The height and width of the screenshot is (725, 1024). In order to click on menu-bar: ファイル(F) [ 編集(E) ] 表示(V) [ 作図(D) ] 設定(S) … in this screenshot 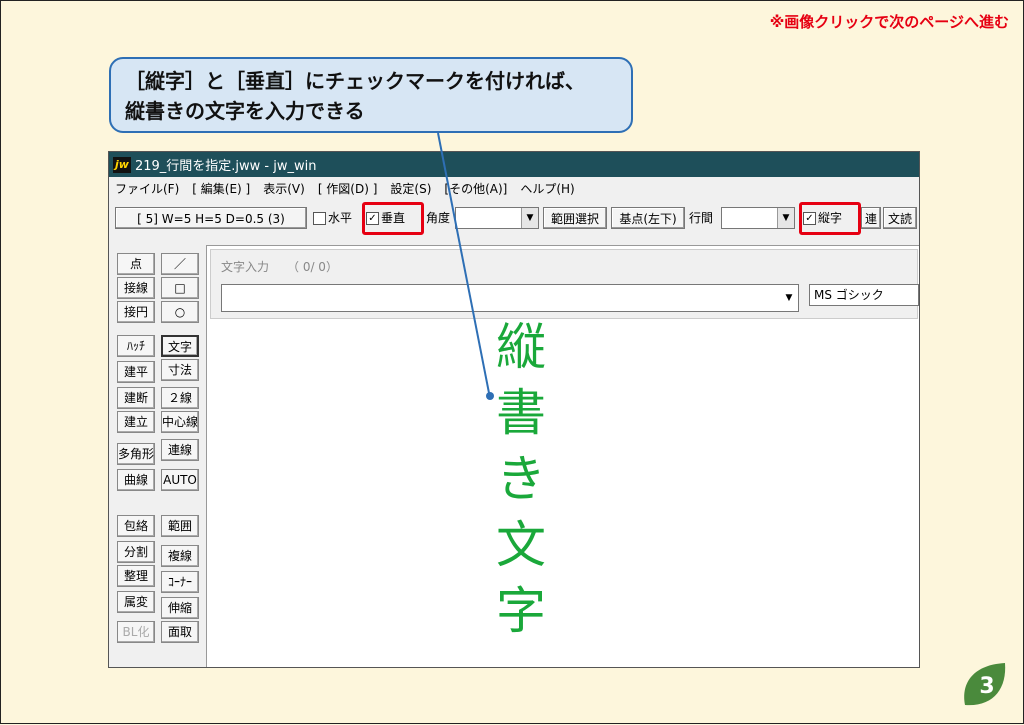, I will do `click(514, 188)`.